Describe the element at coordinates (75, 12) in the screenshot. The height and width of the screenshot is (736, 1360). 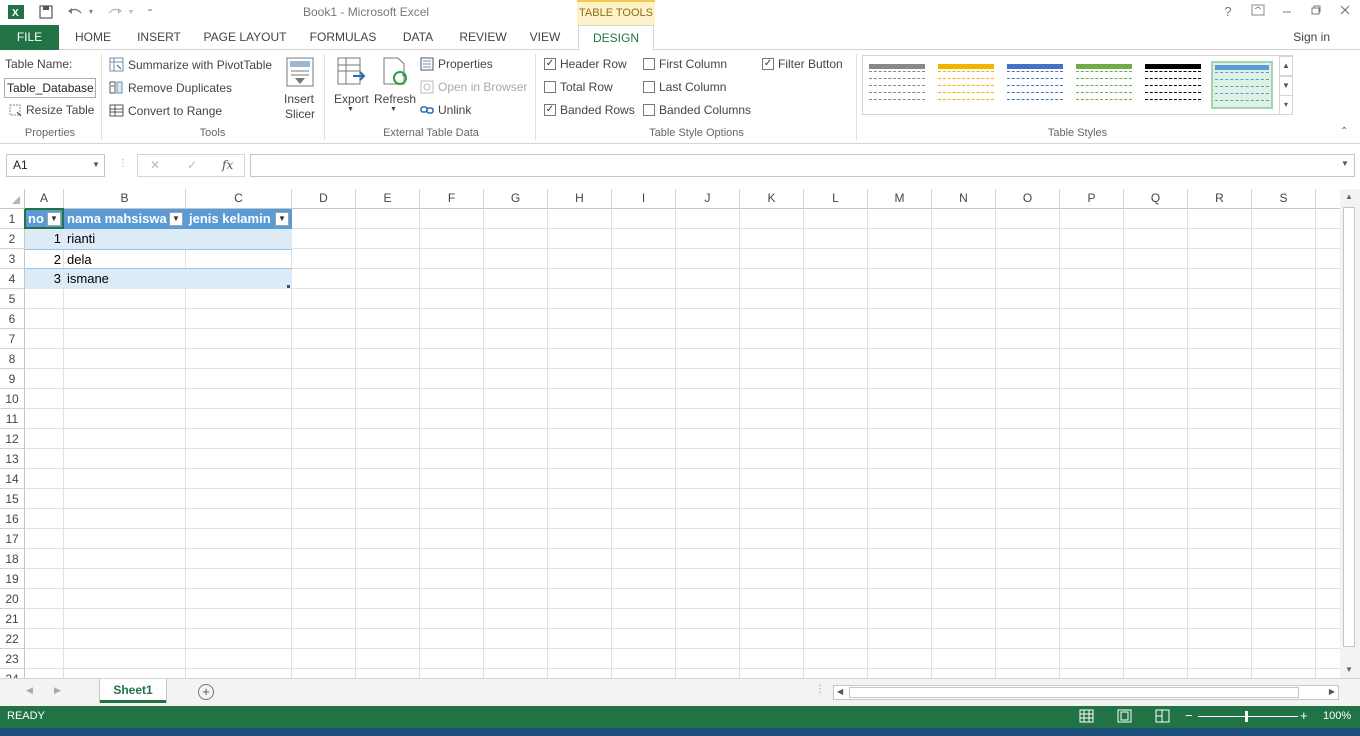
I see `undo-icon` at that location.